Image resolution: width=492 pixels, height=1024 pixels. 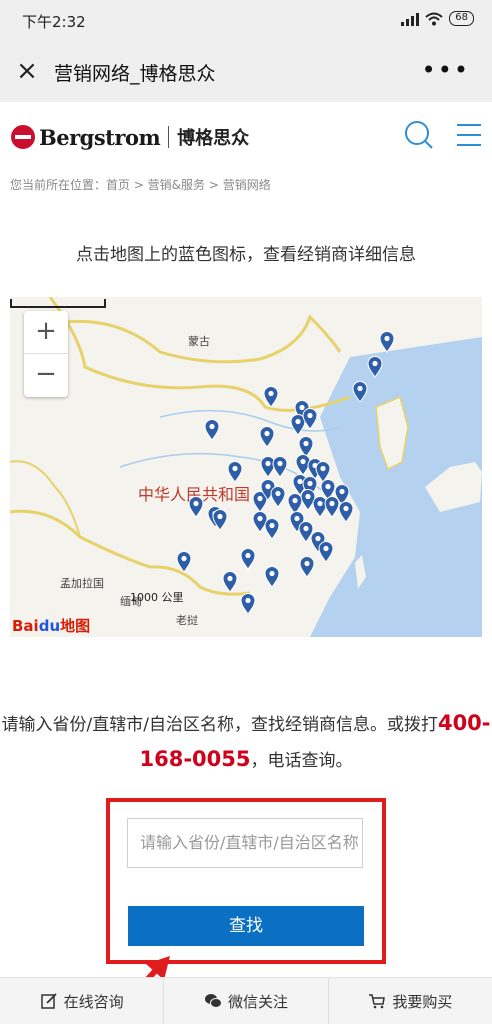 I want to click on status-icons: 68, so click(x=437, y=18).